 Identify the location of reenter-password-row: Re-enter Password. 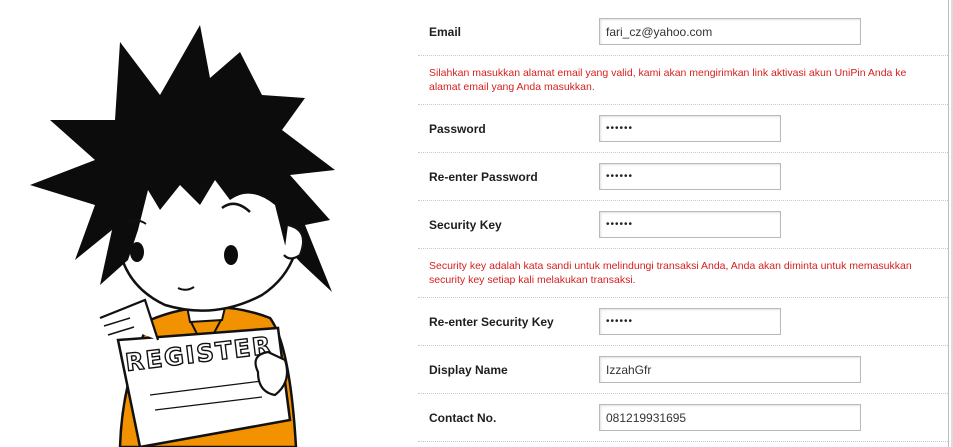
(683, 177).